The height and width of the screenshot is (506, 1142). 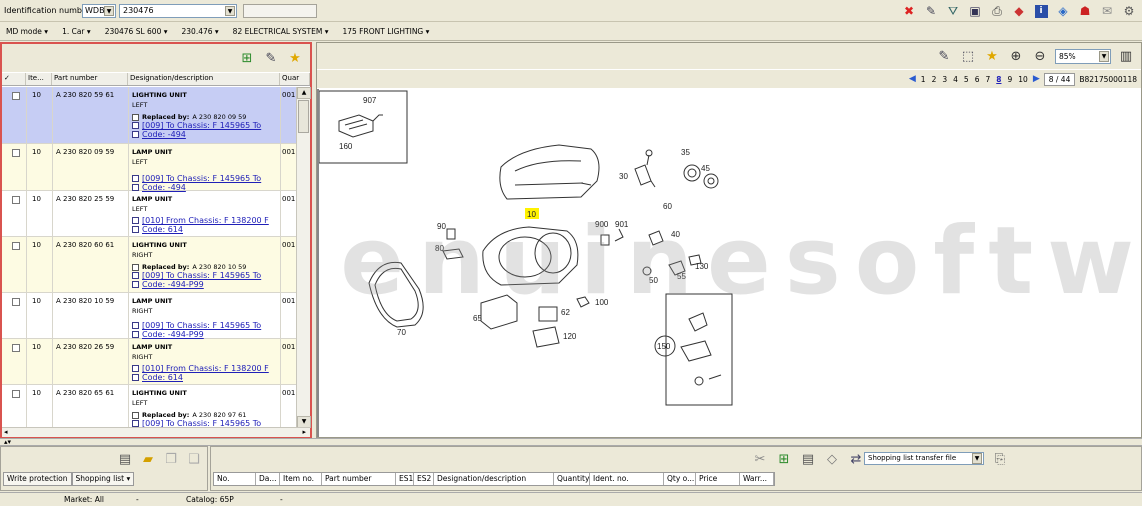 I want to click on crumb-subgroup: 175 FRONT LIGHTING ▾, so click(x=385, y=31).